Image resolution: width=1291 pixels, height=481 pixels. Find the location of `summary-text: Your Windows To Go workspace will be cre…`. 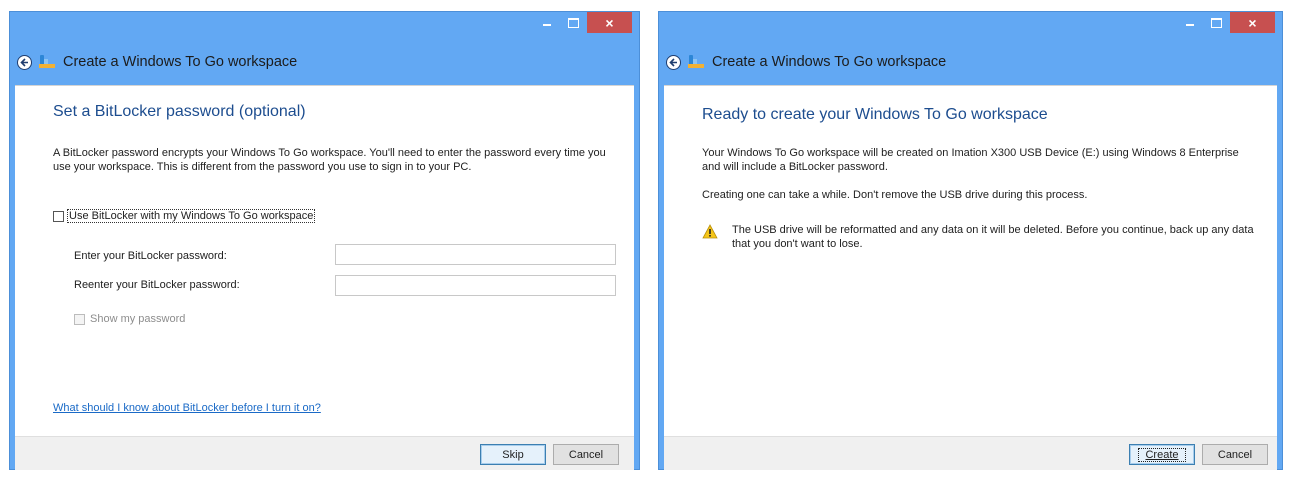

summary-text: Your Windows To Go workspace will be cre… is located at coordinates (970, 160).